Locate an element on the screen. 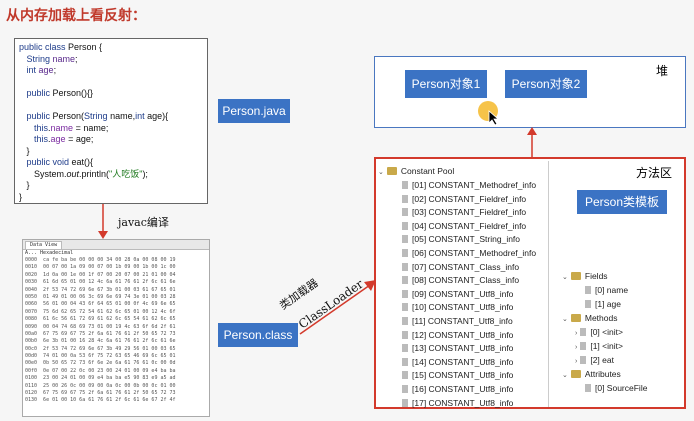 The width and height of the screenshot is (694, 421). constant-pool-item: [05] CONSTANT_String_info is located at coordinates (461, 239).